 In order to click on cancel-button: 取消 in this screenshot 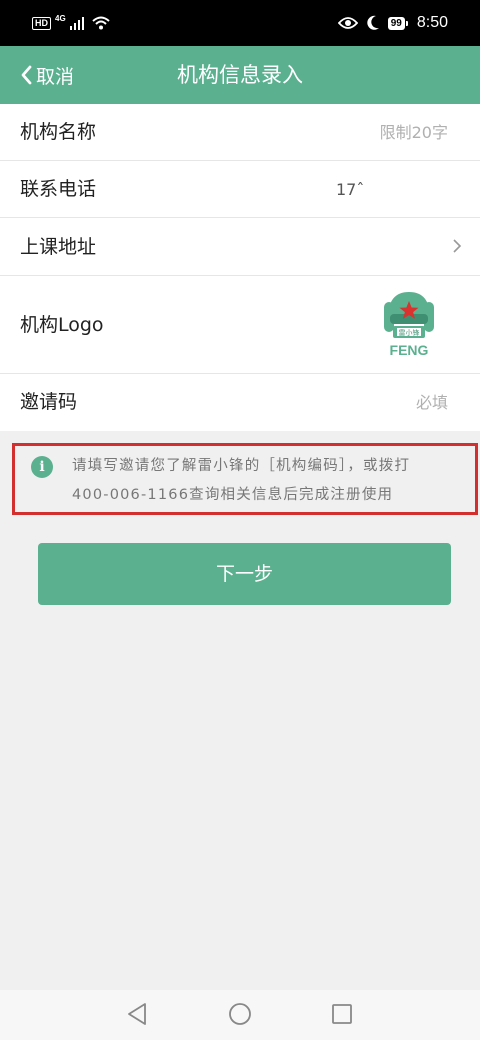, I will do `click(47, 75)`.